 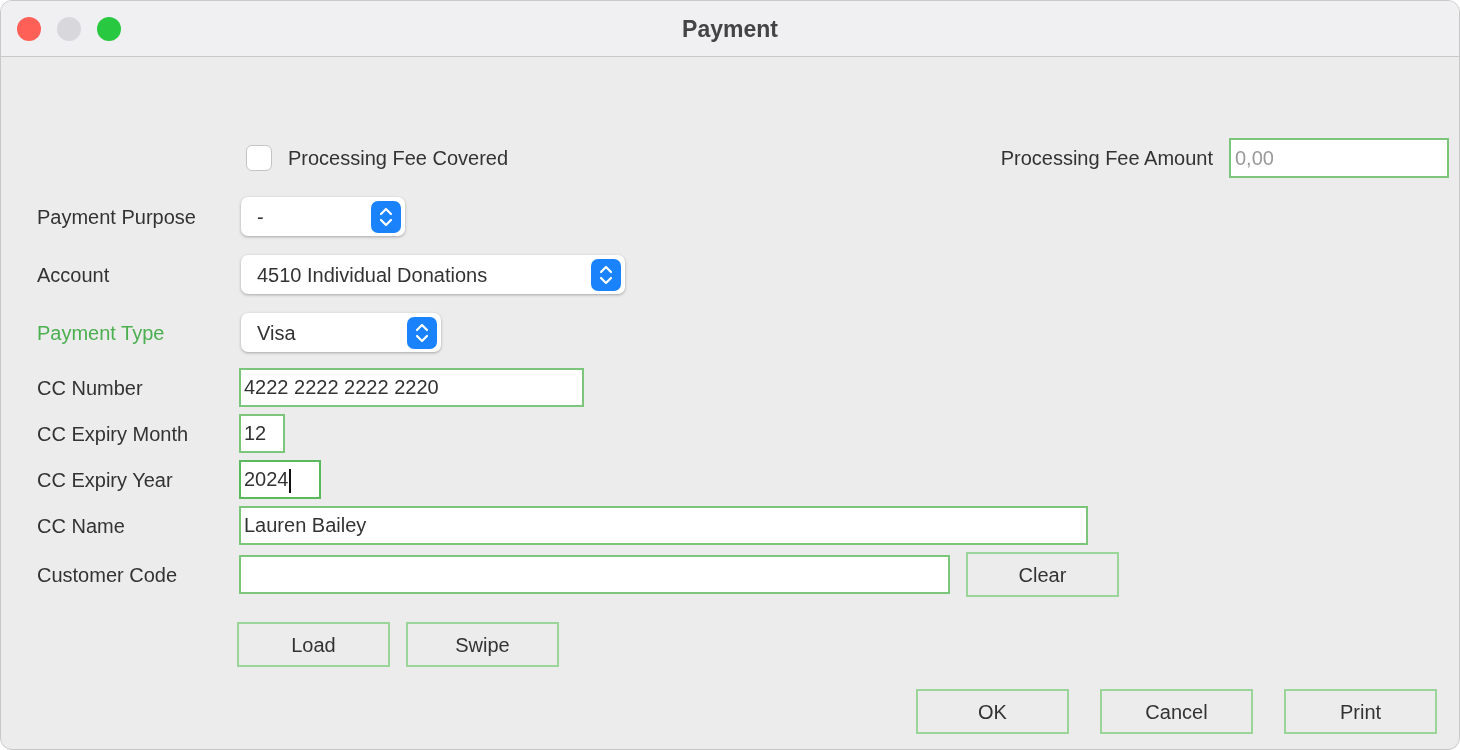 I want to click on action-button: Load, so click(x=313, y=644).